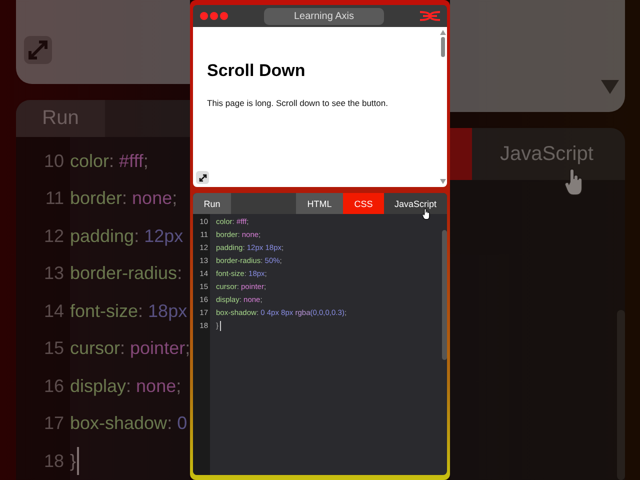 Image resolution: width=640 pixels, height=480 pixels. I want to click on code-line: }, so click(73, 461).